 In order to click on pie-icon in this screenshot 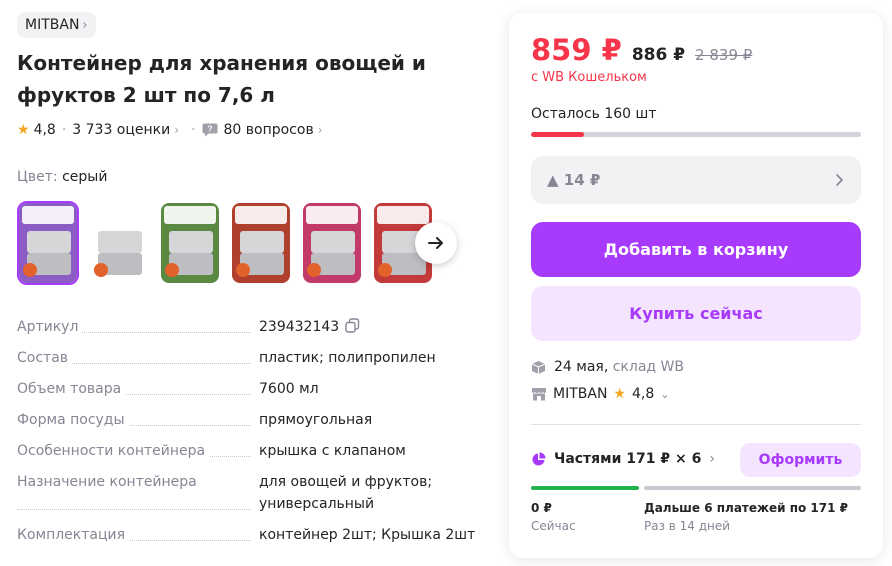, I will do `click(539, 458)`.